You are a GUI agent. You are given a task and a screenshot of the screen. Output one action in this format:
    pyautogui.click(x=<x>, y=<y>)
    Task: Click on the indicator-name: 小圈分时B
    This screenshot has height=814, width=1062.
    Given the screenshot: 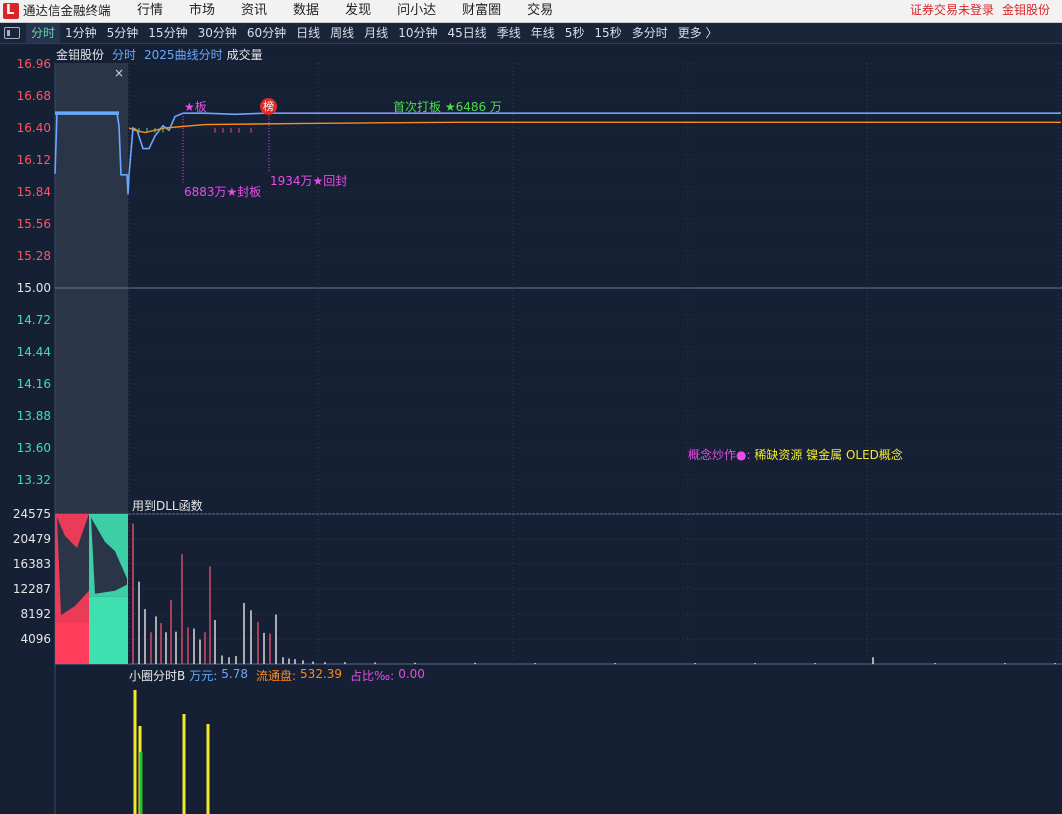 What is the action you would take?
    pyautogui.click(x=157, y=675)
    